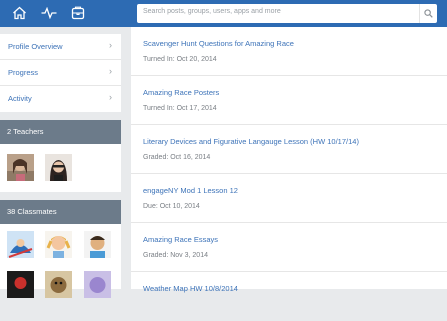 This screenshot has height=321, width=447. I want to click on teachers-title: 2 Teachers, so click(25, 131).